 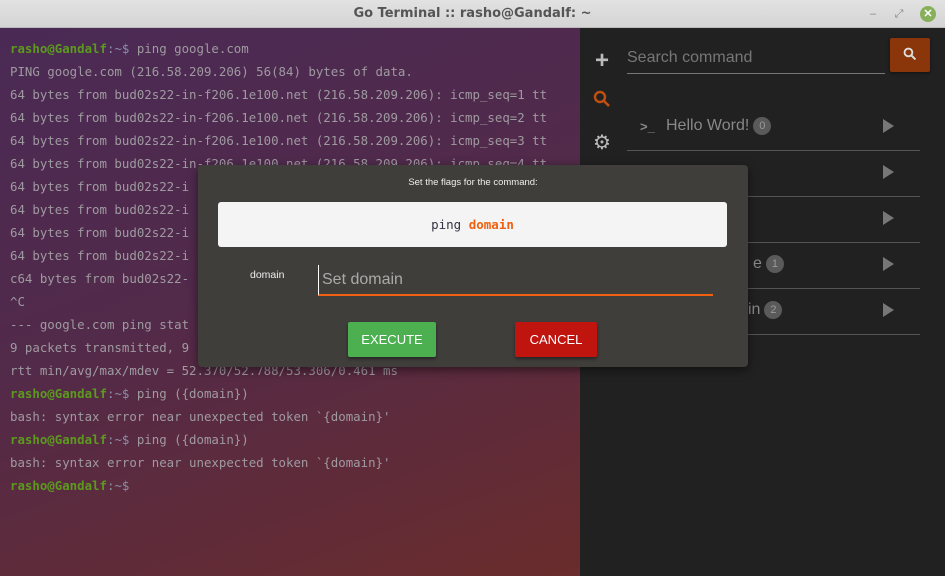 I want to click on search-input, so click(x=756, y=58).